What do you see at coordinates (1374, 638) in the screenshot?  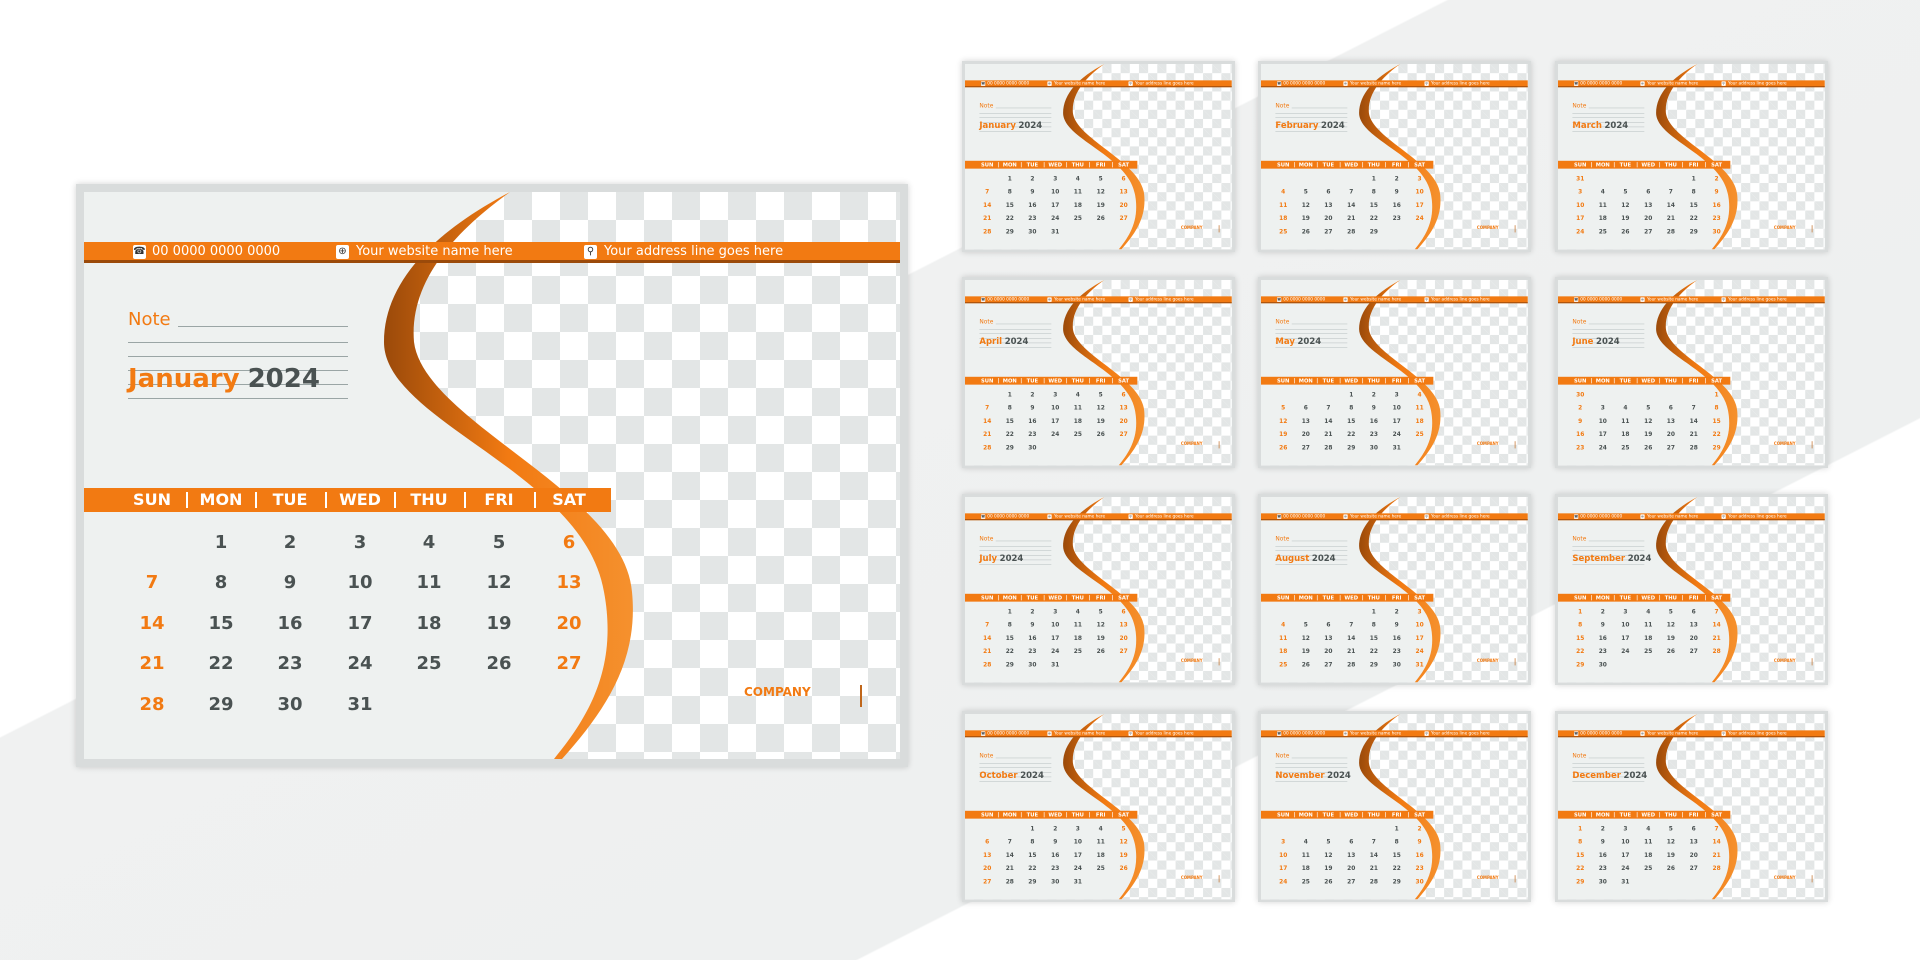 I see `day-cell: 15` at bounding box center [1374, 638].